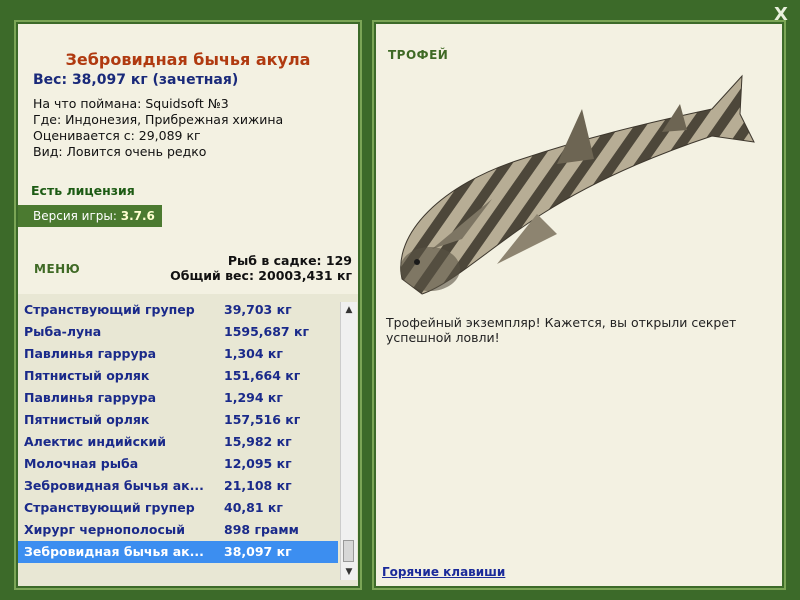 This screenshot has height=600, width=800. What do you see at coordinates (348, 551) in the screenshot?
I see `scroll-thumb` at bounding box center [348, 551].